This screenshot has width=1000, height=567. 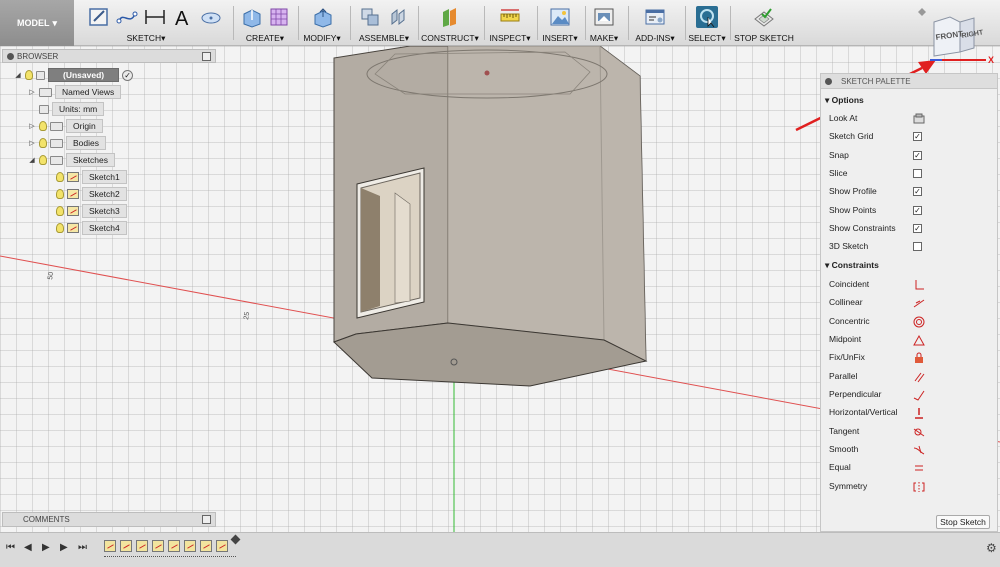 I want to click on snap-checkbox: ✓, so click(x=917, y=155).